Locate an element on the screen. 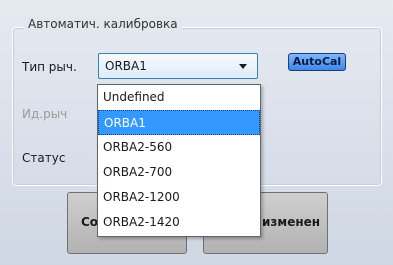  lever-type-label: Тип рыч. is located at coordinates (49, 67).